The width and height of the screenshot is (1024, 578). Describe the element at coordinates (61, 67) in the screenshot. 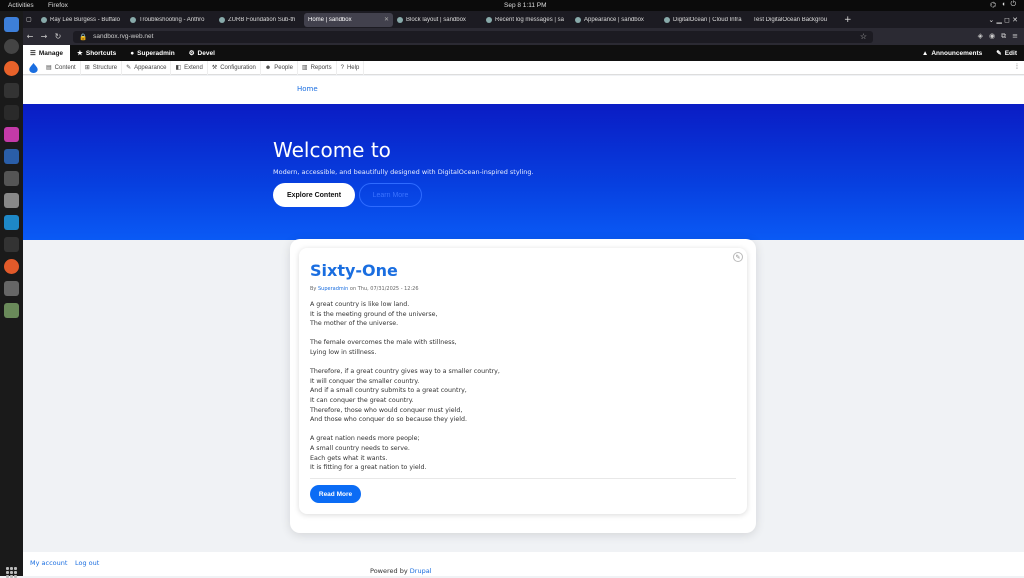

I see `tray-item-content: ▤ Content` at that location.